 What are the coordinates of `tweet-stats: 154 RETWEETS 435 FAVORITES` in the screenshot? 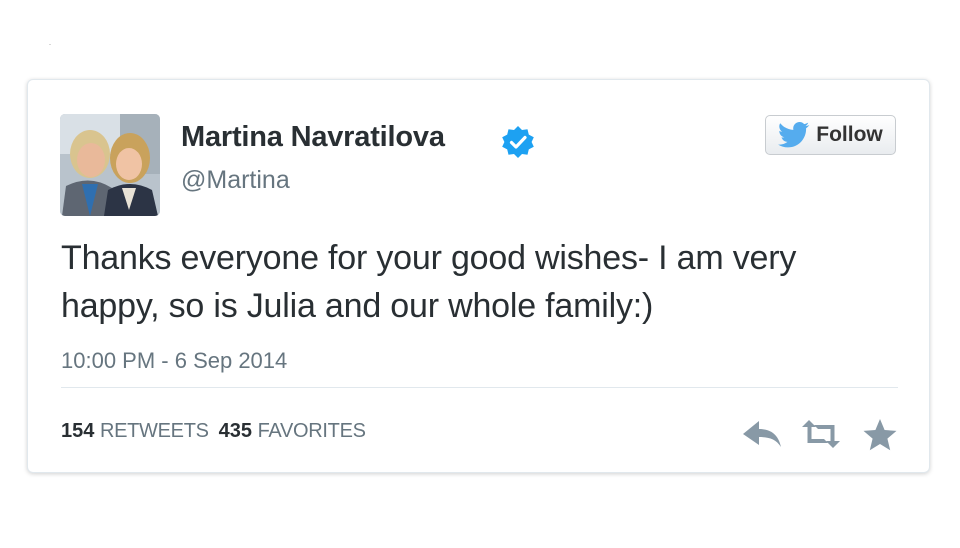 It's located at (218, 431).